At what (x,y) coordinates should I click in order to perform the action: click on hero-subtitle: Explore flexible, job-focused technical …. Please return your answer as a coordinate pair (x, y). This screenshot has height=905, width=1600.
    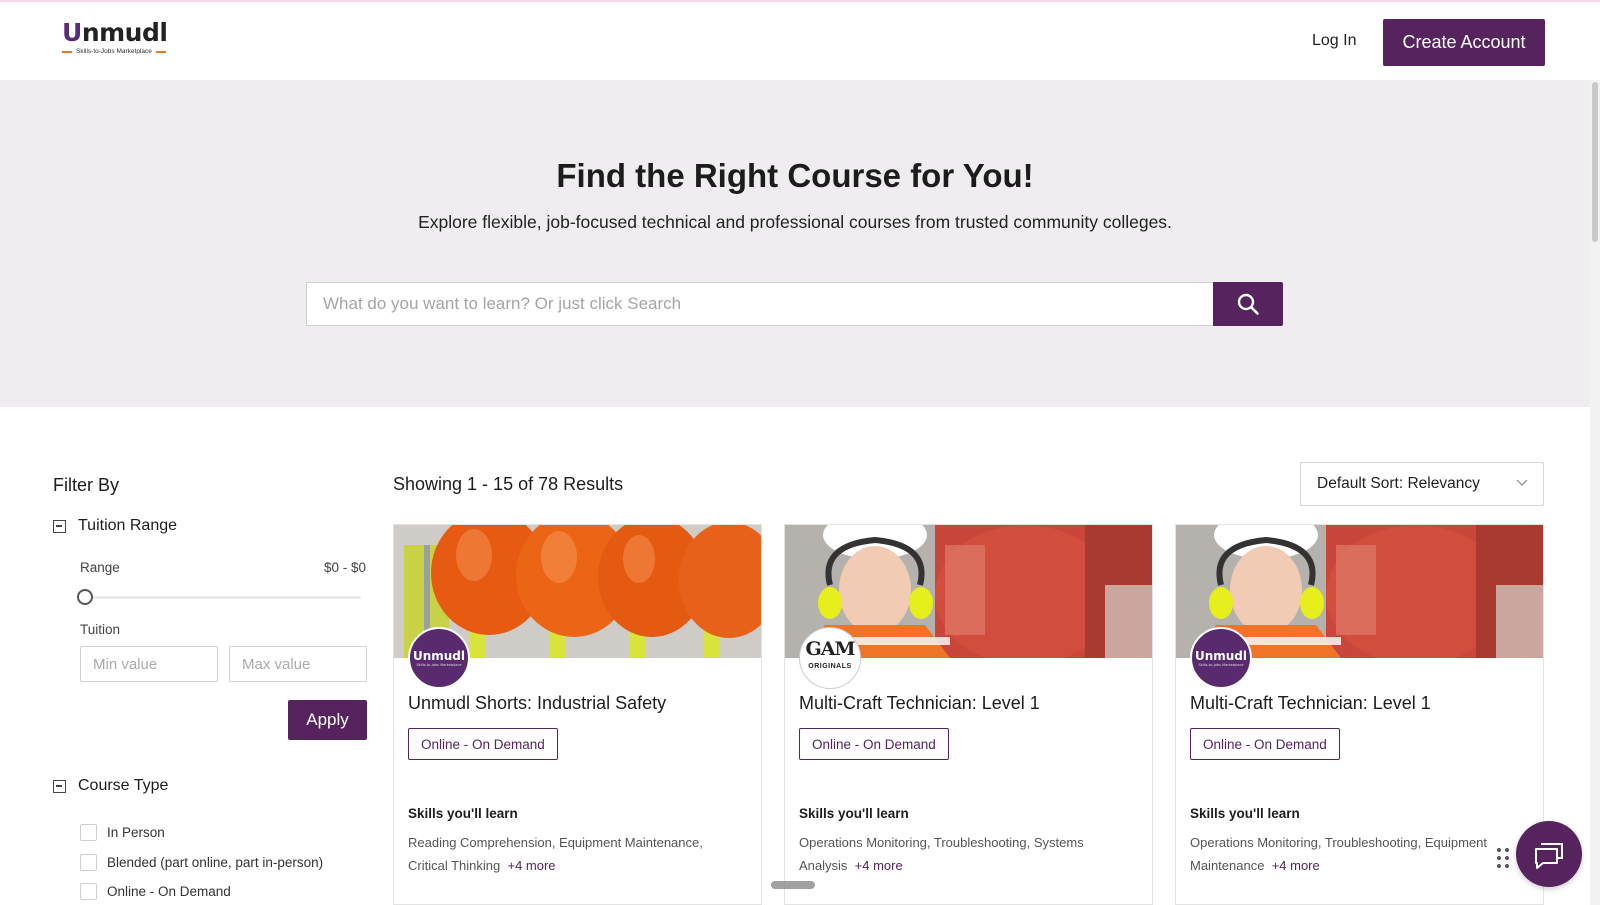
    Looking at the image, I should click on (795, 222).